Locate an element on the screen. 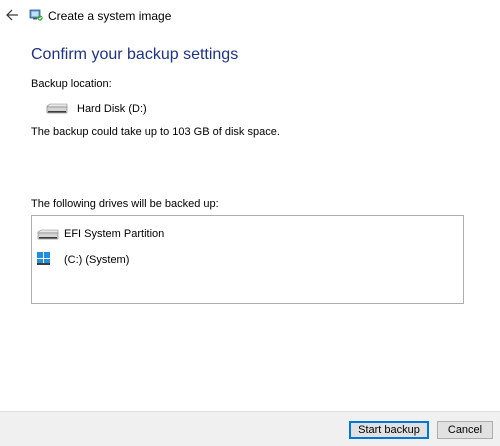 The width and height of the screenshot is (500, 446). back-button is located at coordinates (12, 15).